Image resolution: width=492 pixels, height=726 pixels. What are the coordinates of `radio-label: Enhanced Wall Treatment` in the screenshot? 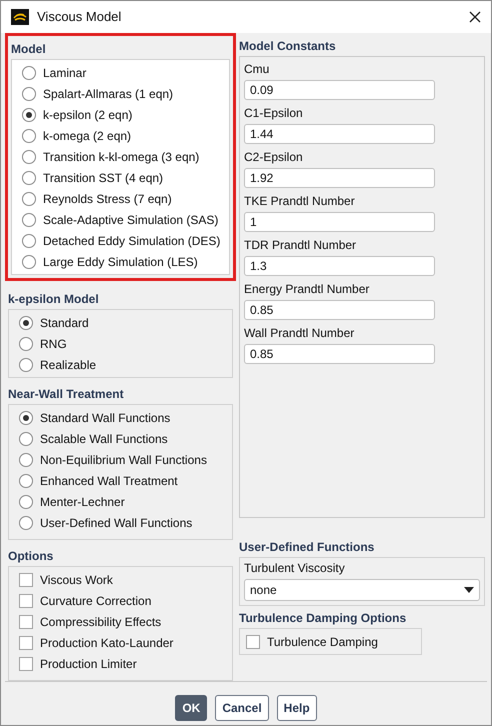 It's located at (109, 481).